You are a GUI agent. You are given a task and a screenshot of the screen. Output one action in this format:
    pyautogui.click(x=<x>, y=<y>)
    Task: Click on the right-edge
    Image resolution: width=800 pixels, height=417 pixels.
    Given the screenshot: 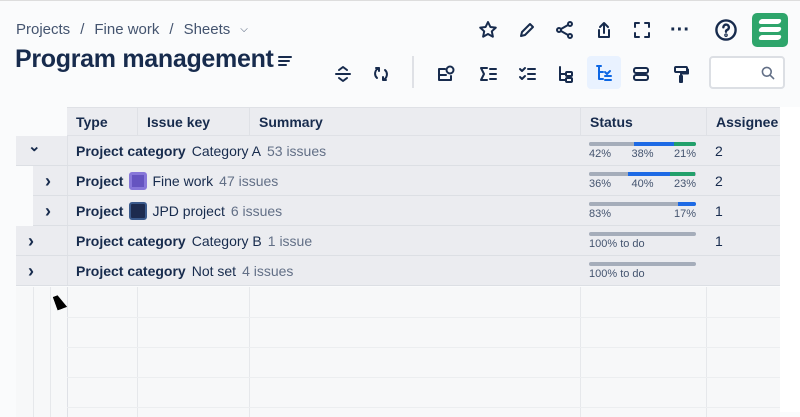 What is the action you would take?
    pyautogui.click(x=790, y=259)
    